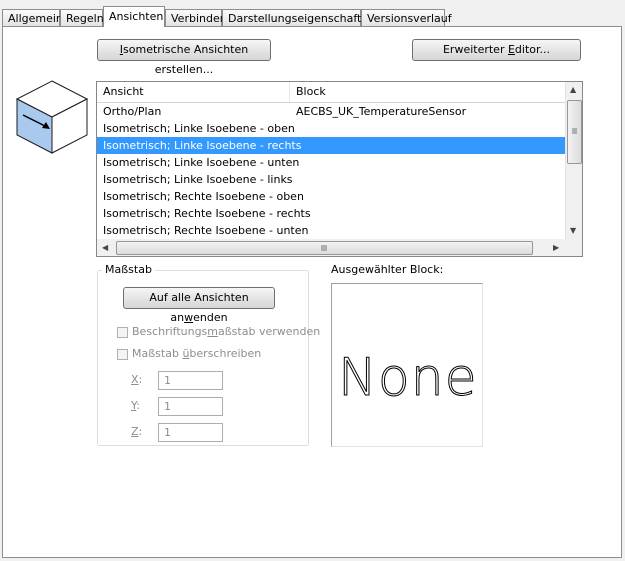  Describe the element at coordinates (135, 405) in the screenshot. I see `y-label: Y:` at that location.